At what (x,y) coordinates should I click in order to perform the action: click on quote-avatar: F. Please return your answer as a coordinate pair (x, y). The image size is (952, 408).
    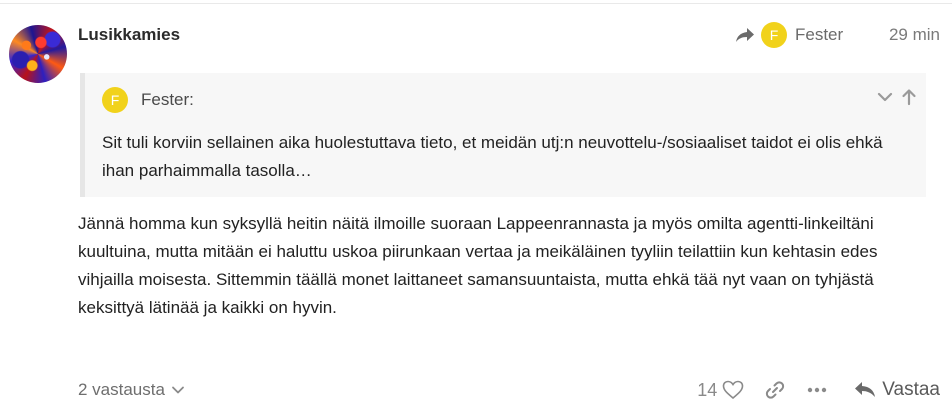
    Looking at the image, I should click on (115, 100).